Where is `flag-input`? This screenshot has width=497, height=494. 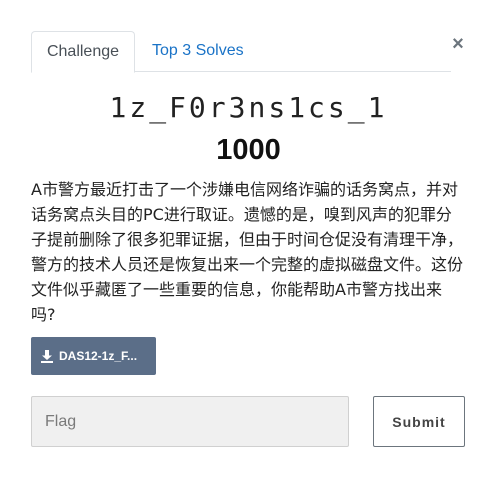 flag-input is located at coordinates (190, 421).